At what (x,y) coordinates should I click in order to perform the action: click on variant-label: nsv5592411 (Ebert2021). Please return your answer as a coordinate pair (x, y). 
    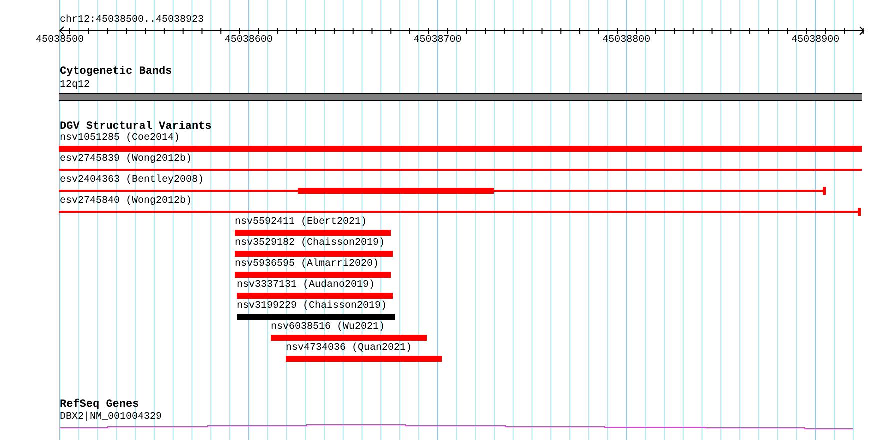
    Looking at the image, I should click on (301, 223).